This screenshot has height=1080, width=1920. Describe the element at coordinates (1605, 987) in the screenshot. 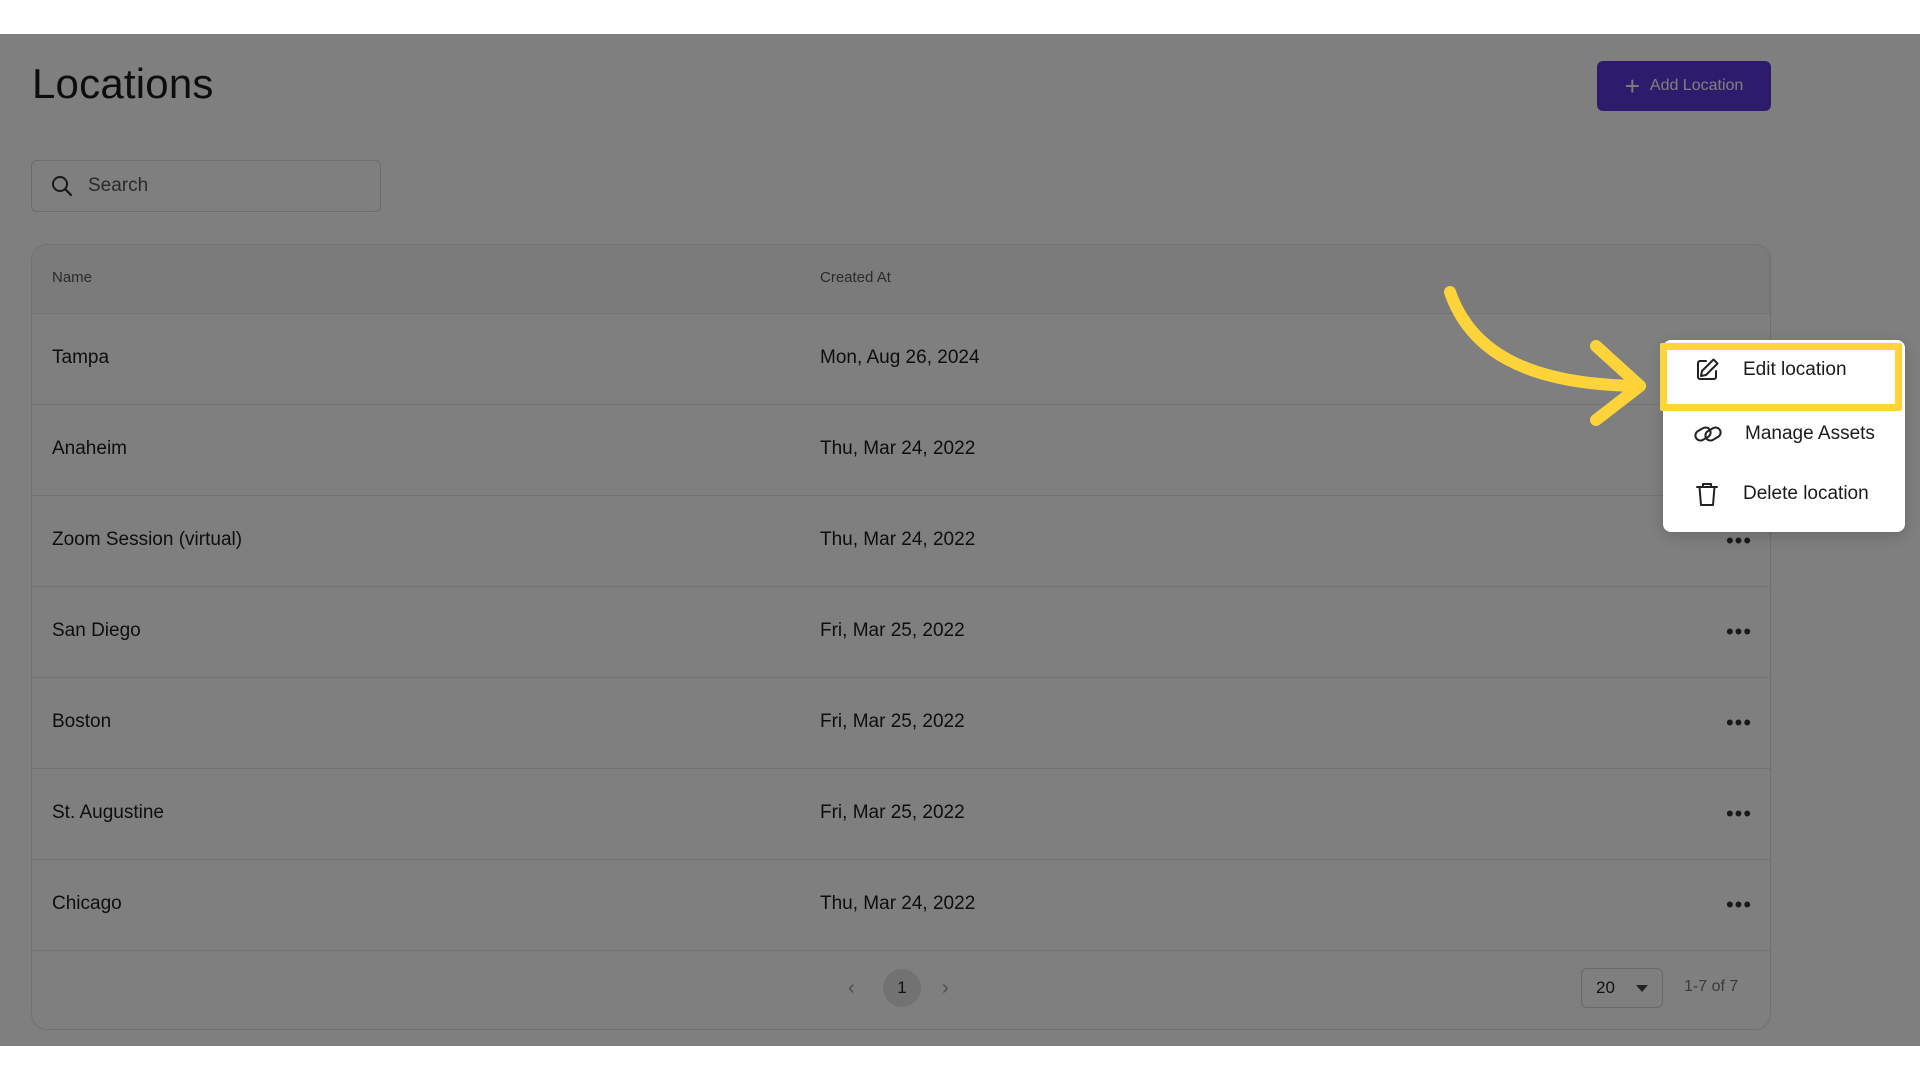

I see `page-size-value: 20` at that location.